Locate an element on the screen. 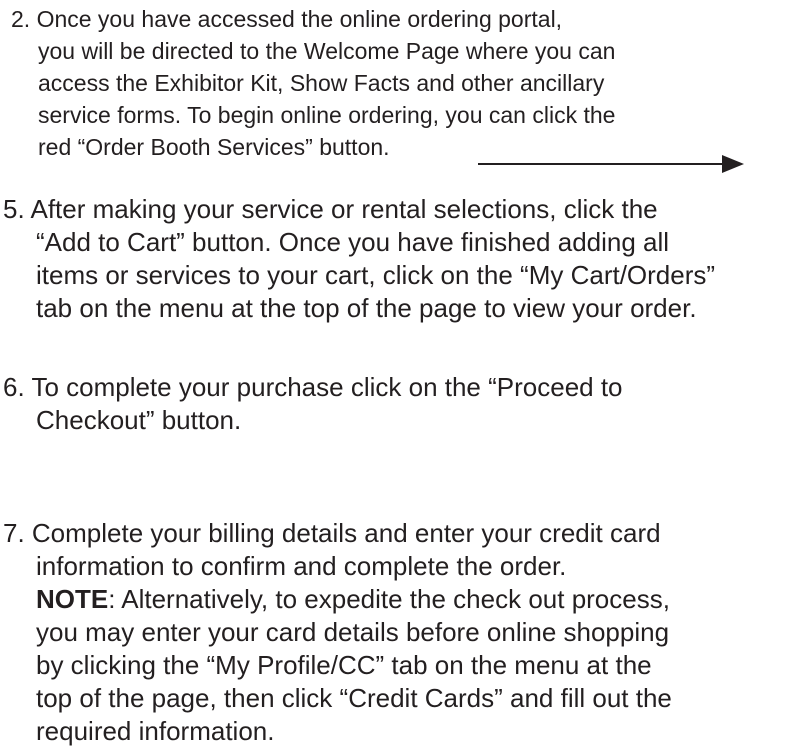 This screenshot has height=748, width=807. arrow-right-icon is located at coordinates (611, 164).